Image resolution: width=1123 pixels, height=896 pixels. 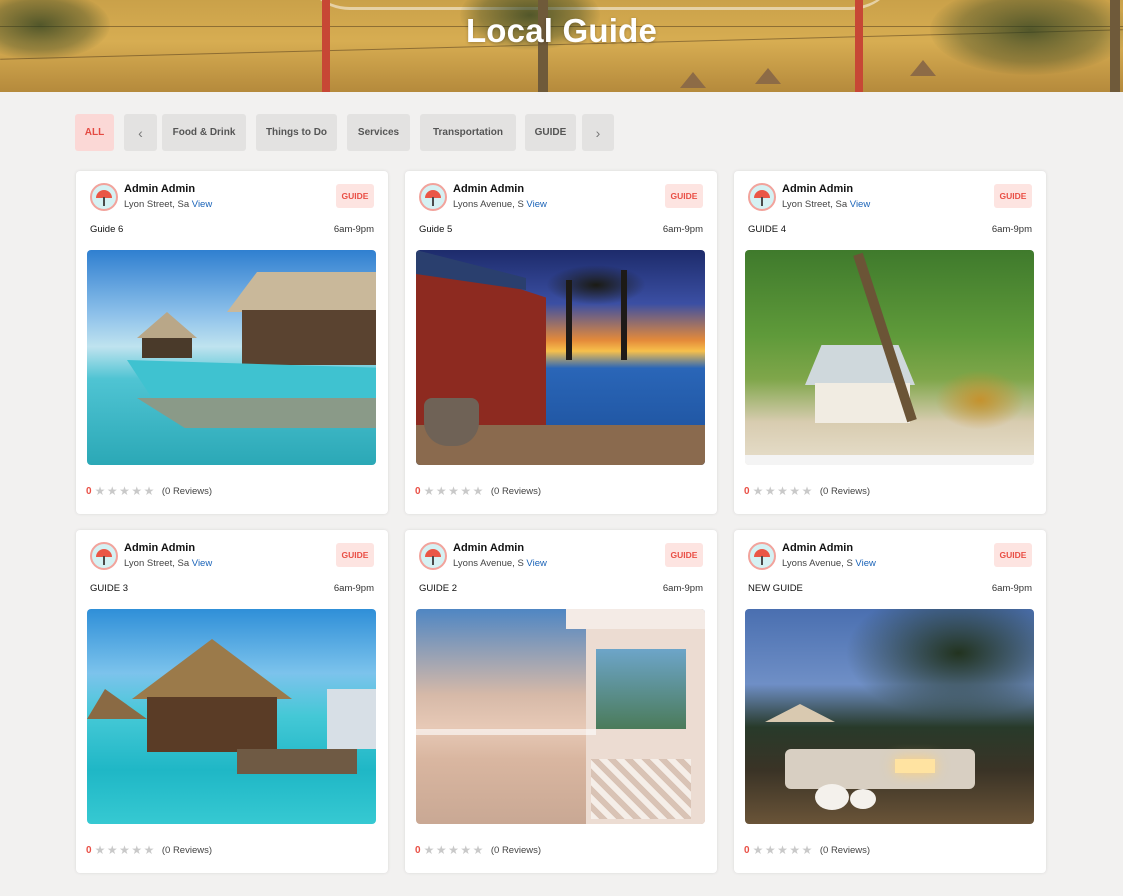 I want to click on guide-title: GUIDE 2, so click(x=438, y=588).